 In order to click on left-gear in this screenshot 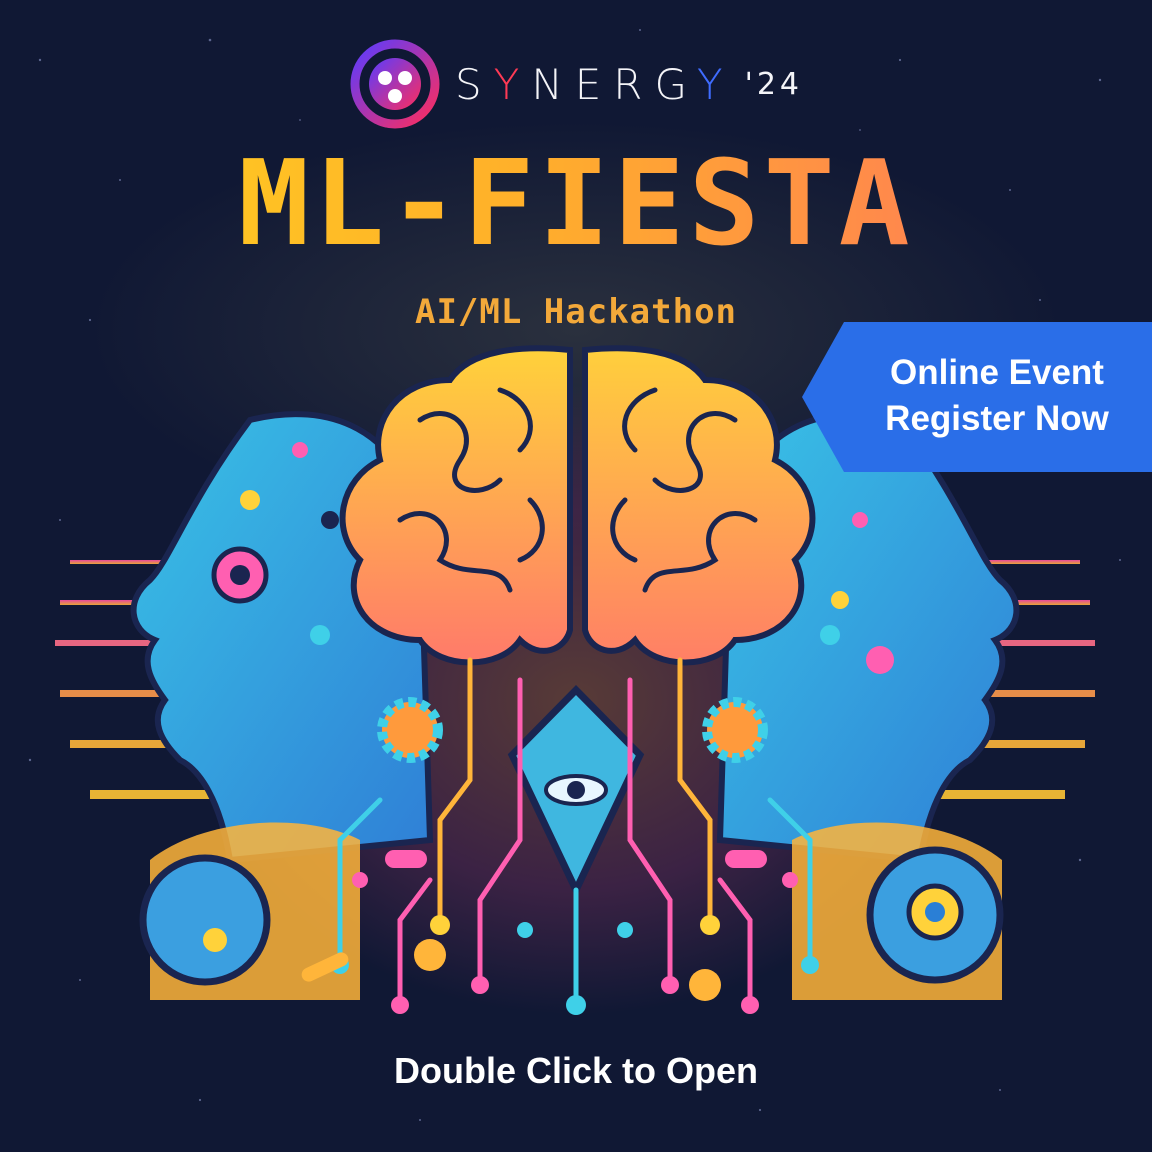, I will do `click(410, 730)`.